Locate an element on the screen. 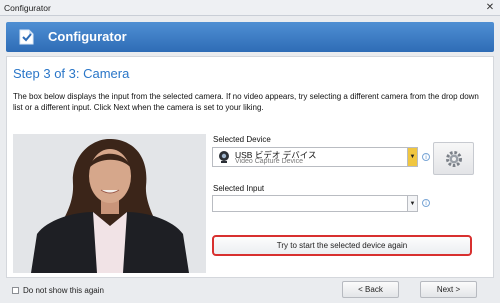 This screenshot has height=303, width=500. selected-input-label: Selected Input is located at coordinates (239, 188).